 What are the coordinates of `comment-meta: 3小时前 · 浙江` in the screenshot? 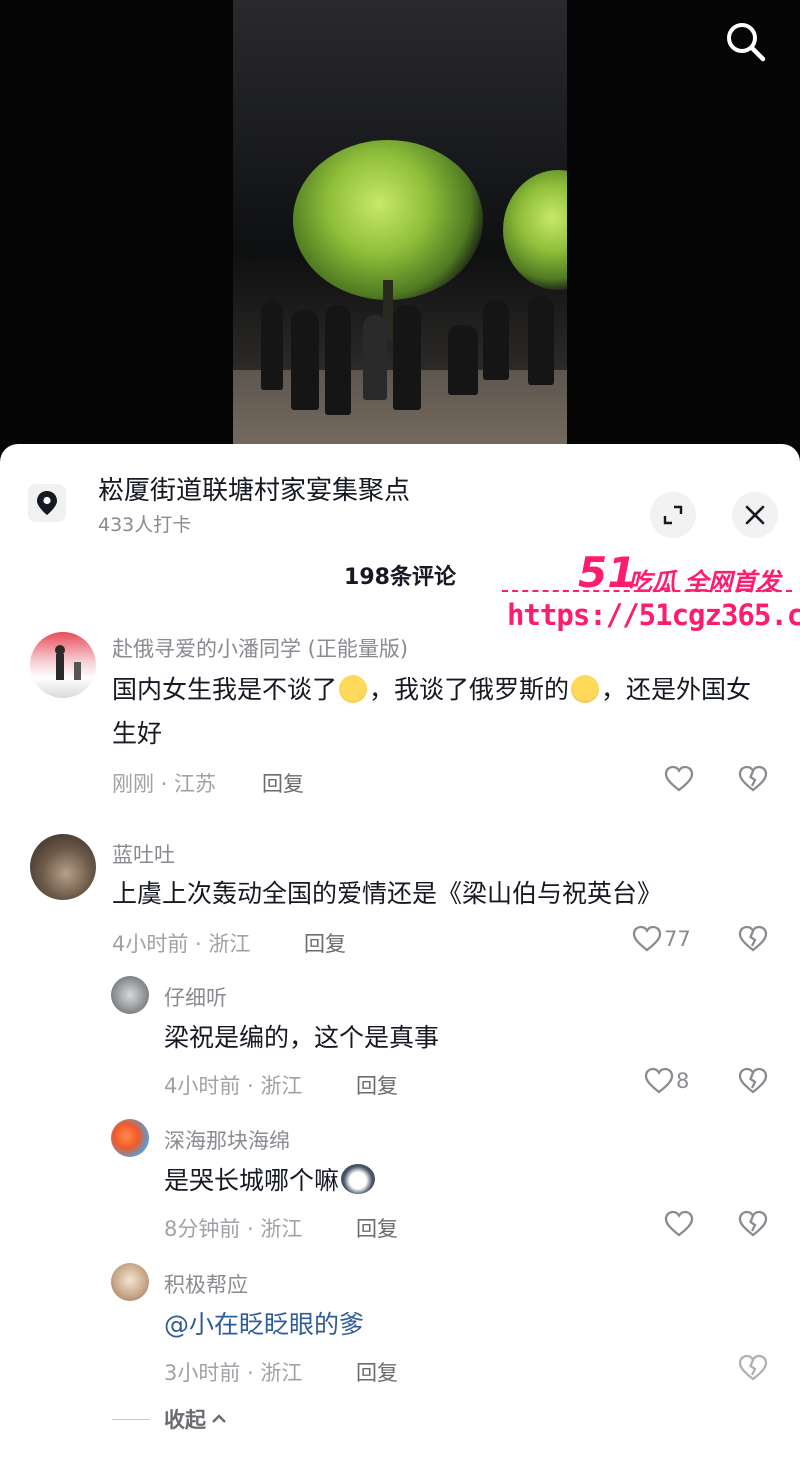 It's located at (233, 1373).